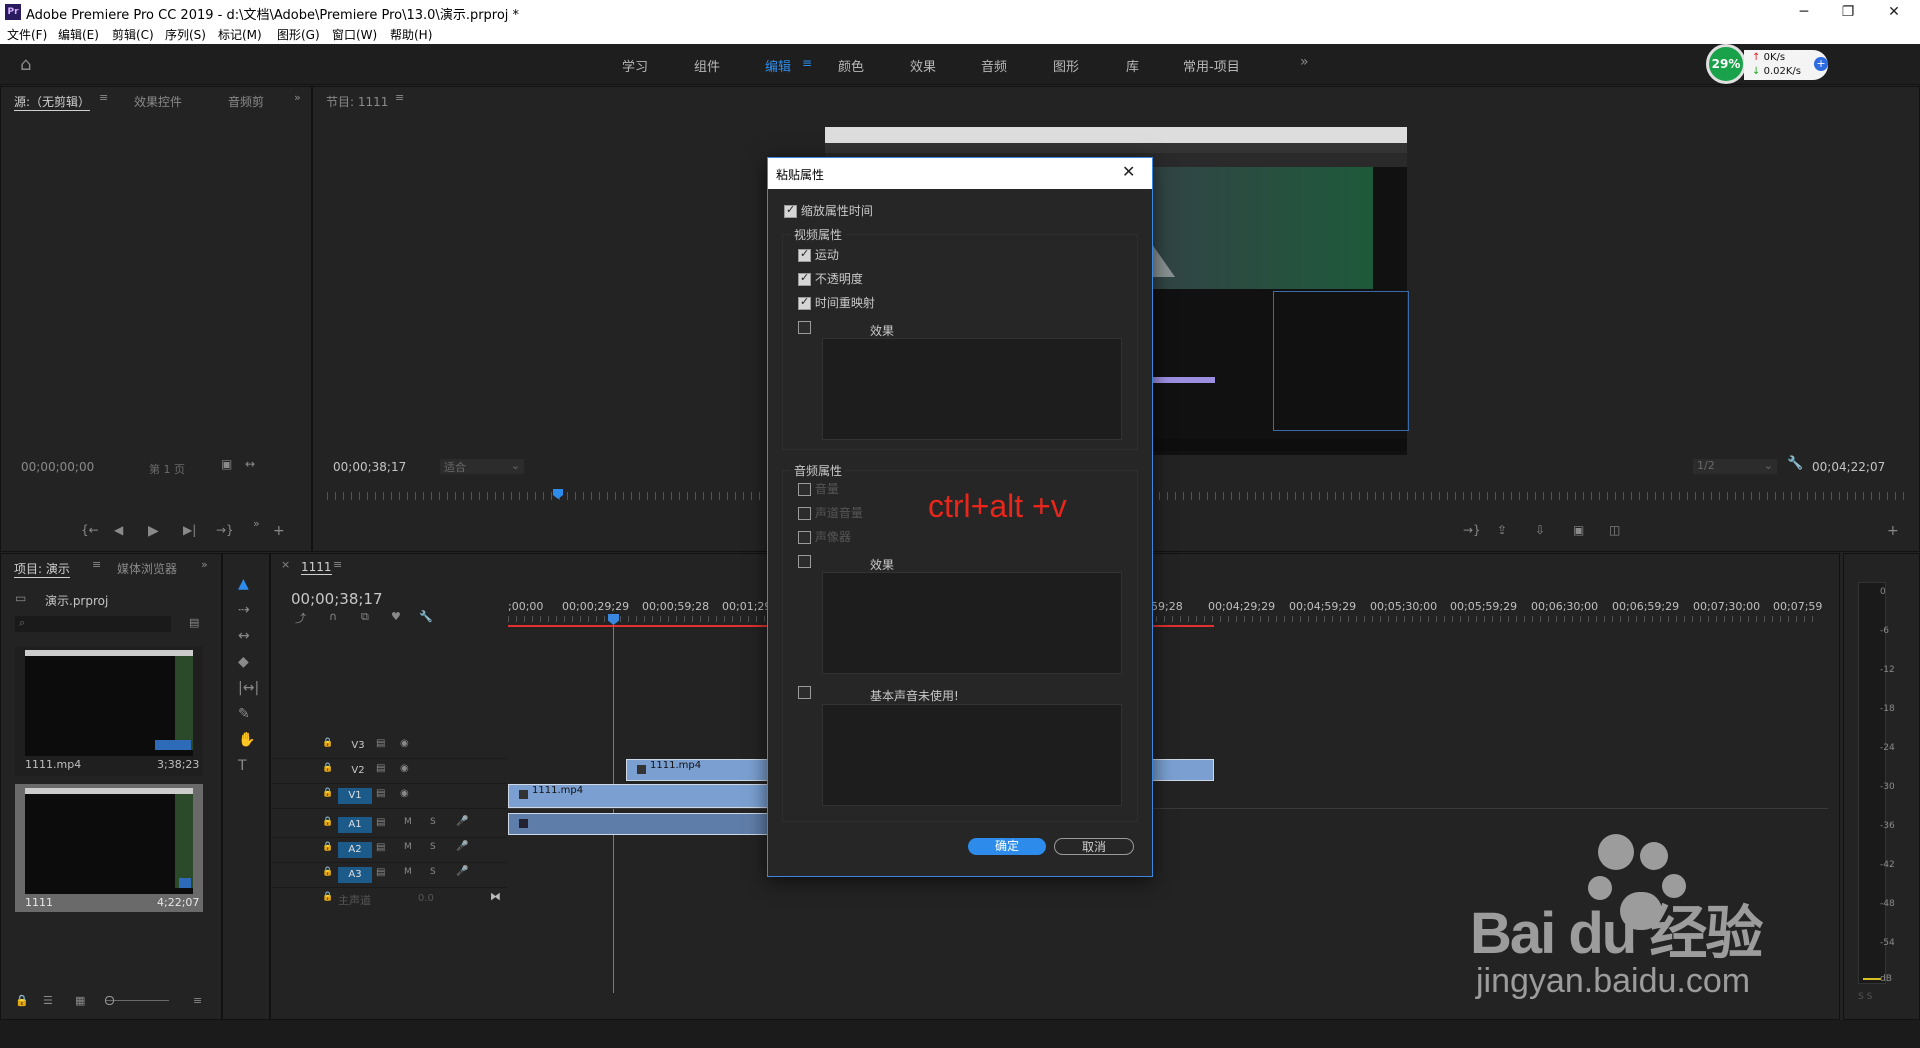 The height and width of the screenshot is (1048, 1920). I want to click on track-label: A3, so click(355, 875).